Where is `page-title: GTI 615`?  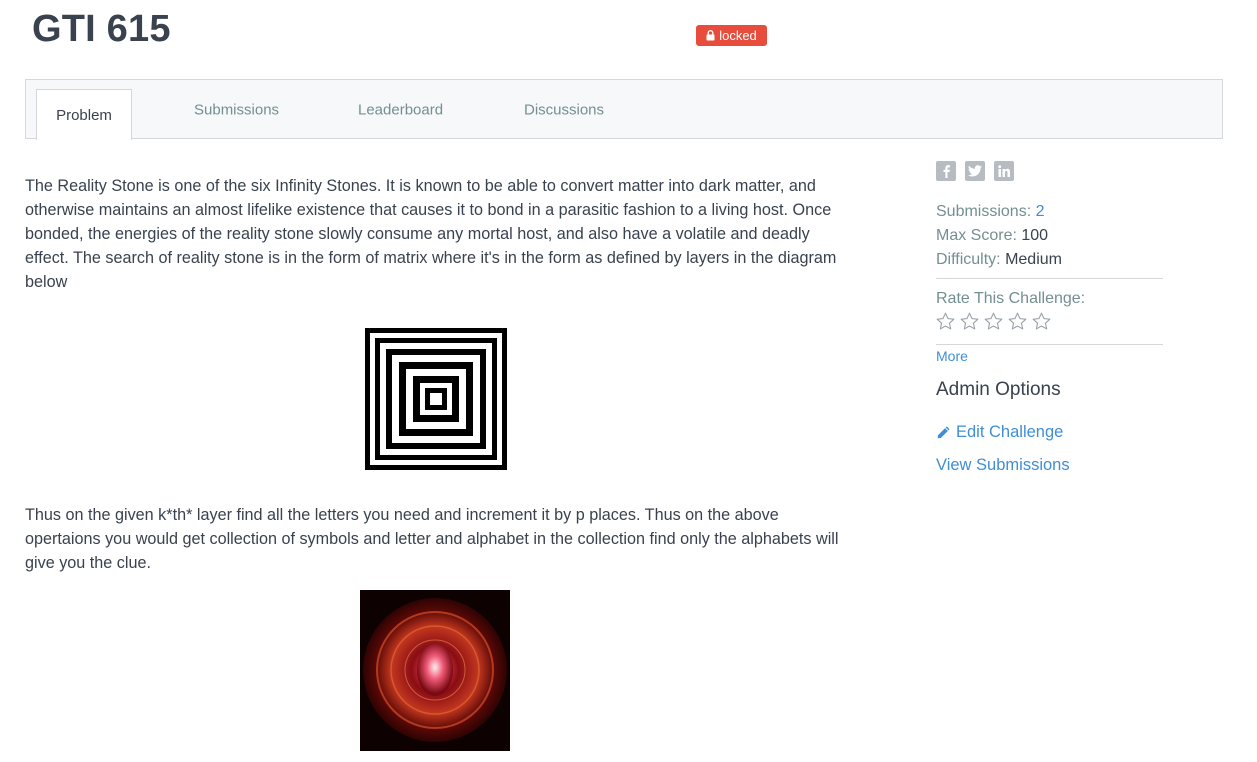 page-title: GTI 615 is located at coordinates (101, 29).